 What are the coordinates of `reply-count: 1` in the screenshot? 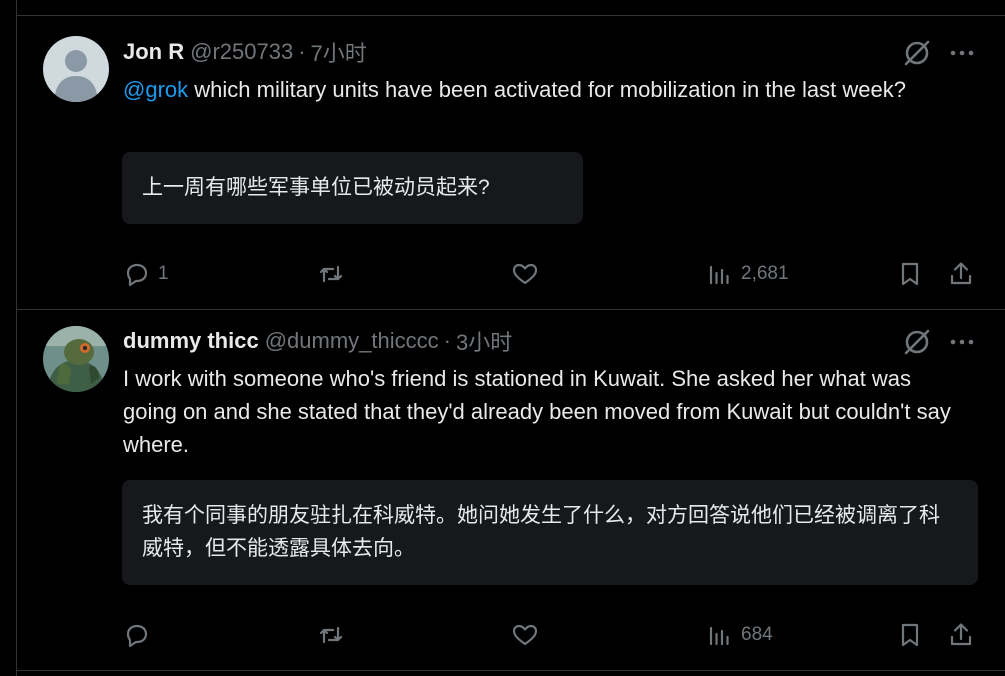 It's located at (163, 273).